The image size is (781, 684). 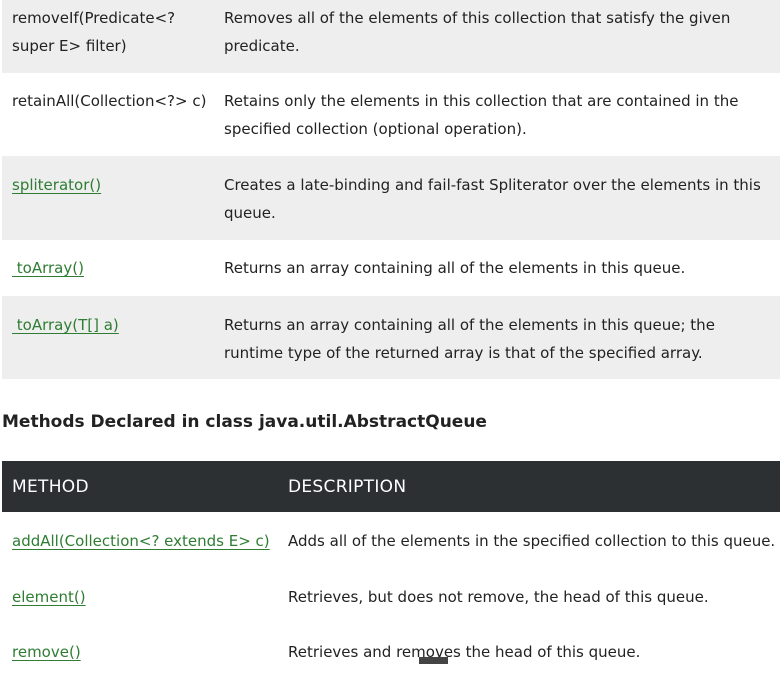 I want to click on method-cell: spliterator(), so click(x=113, y=205).